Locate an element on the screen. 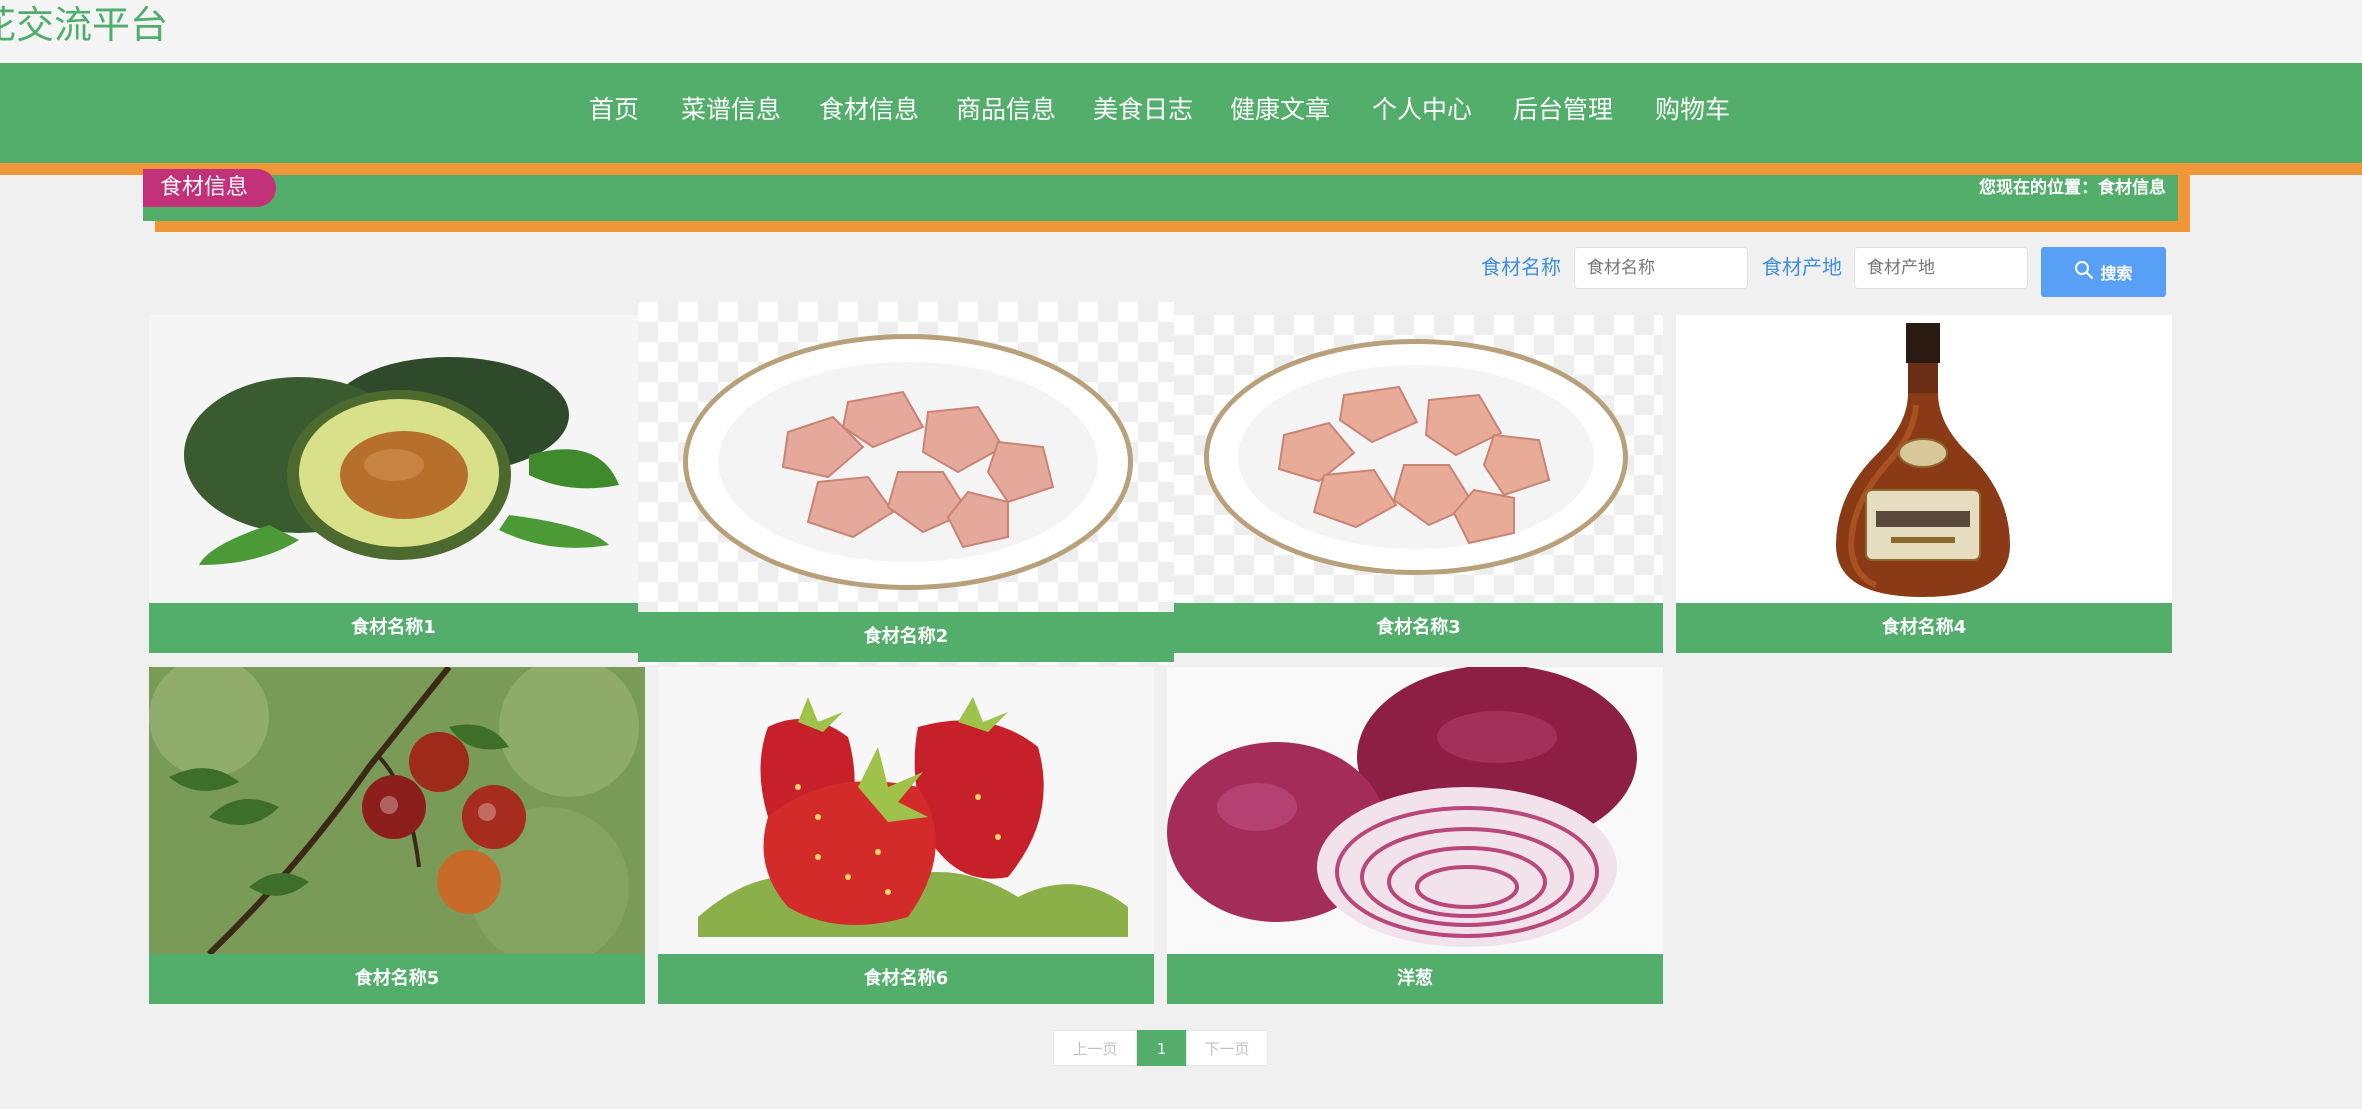 This screenshot has height=1109, width=2362. nav-item-products: 商品信息 is located at coordinates (1006, 113).